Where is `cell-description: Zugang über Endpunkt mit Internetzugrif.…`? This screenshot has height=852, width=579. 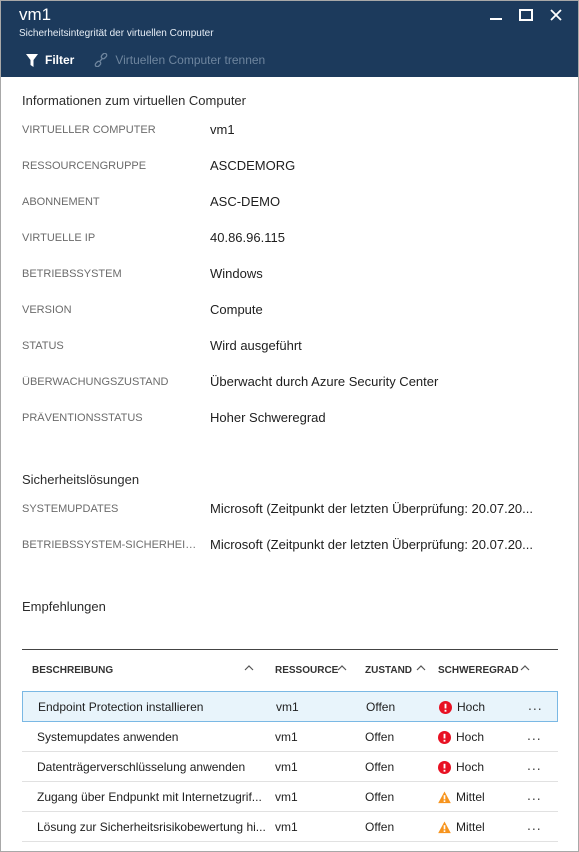
cell-description: Zugang über Endpunkt mit Internetzugrif.… is located at coordinates (149, 797).